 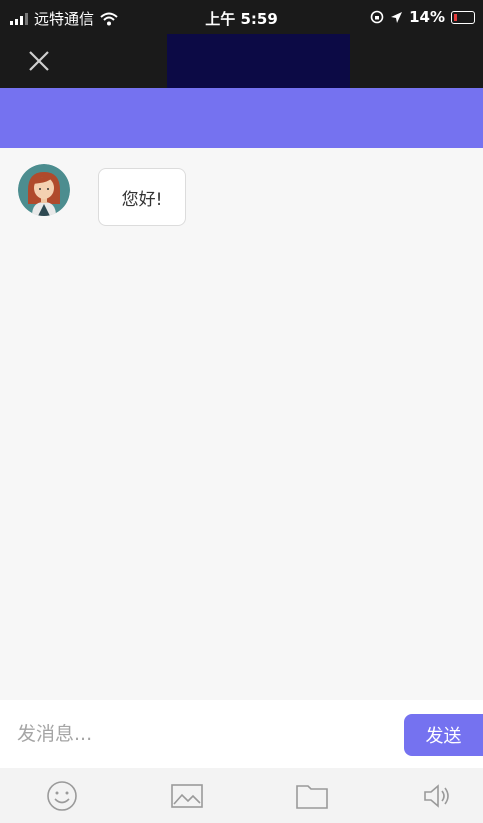 I want to click on battery-percent: 14%, so click(x=427, y=17).